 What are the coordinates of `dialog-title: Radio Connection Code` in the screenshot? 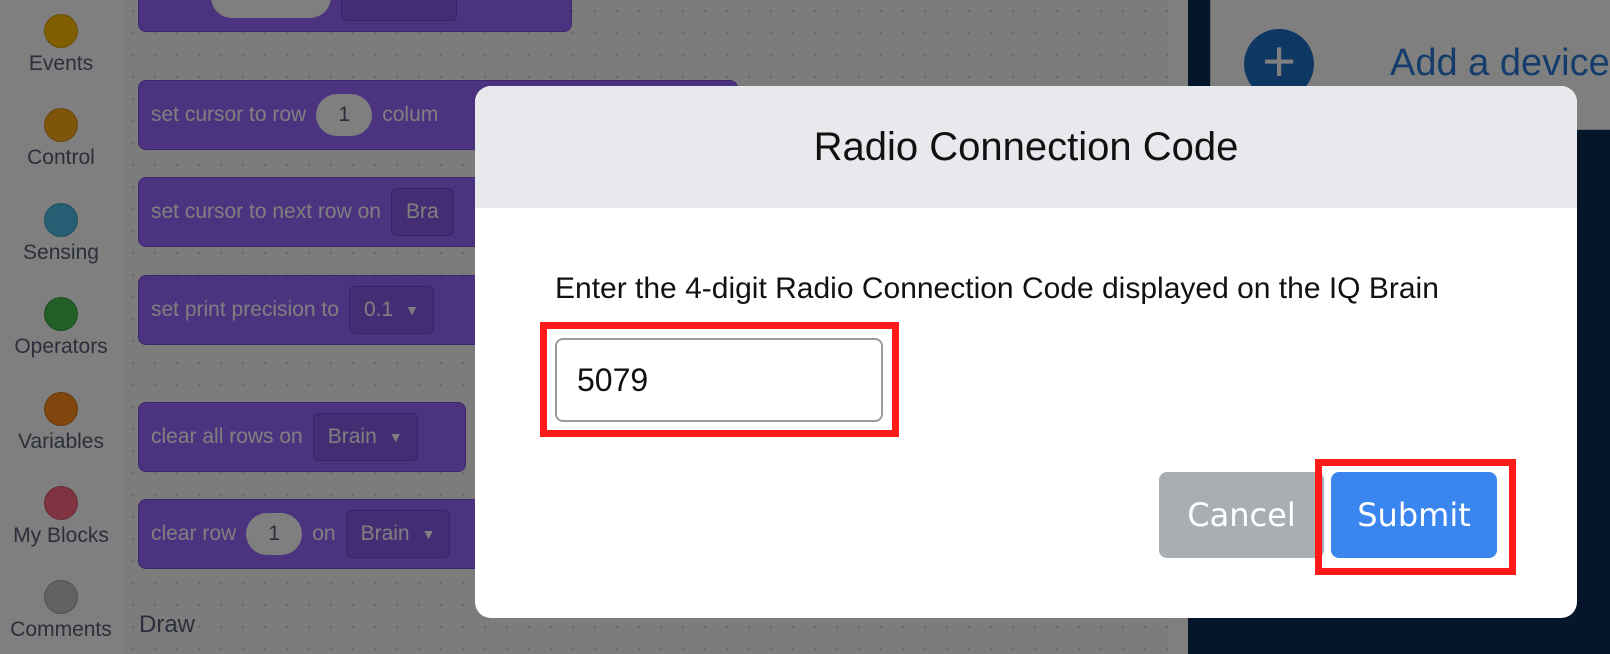 It's located at (1026, 146).